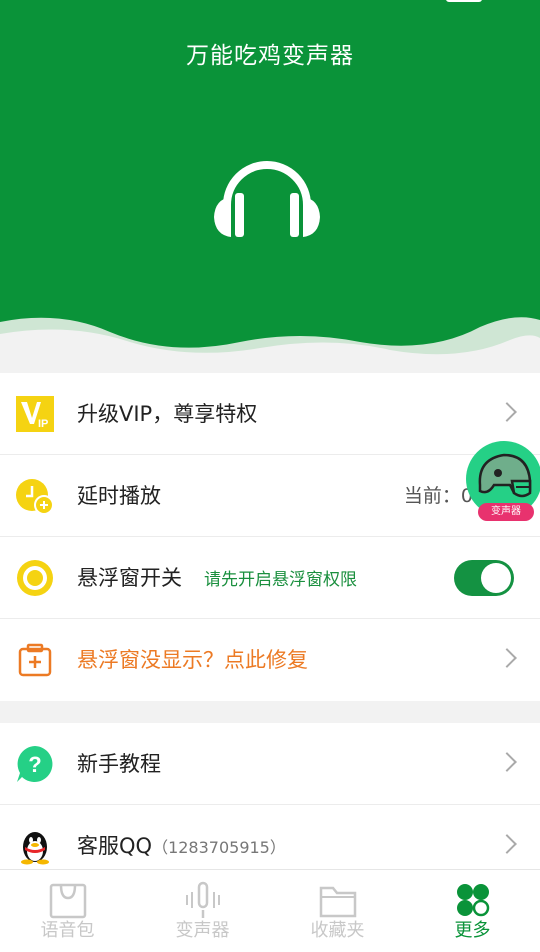 This screenshot has width=540, height=952. Describe the element at coordinates (270, 764) in the screenshot. I see `tutorial-row: ? 新手教程` at that location.